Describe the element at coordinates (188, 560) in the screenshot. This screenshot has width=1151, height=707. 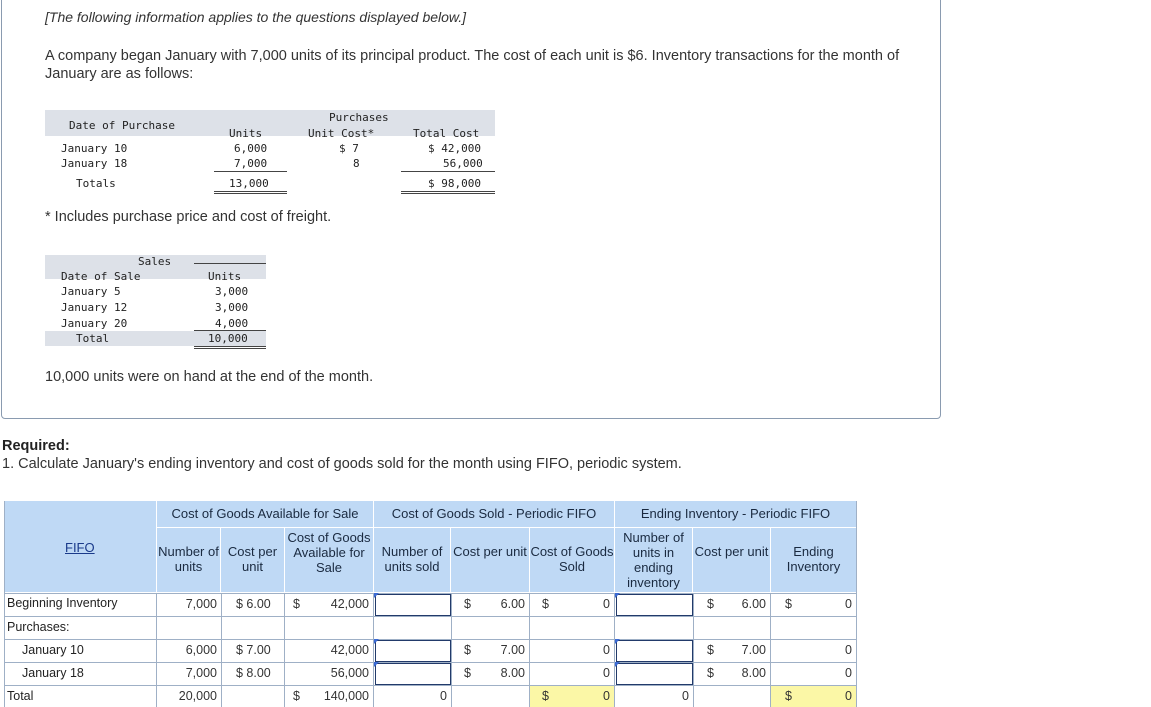
I see `header-number-of-units: Number of units` at that location.